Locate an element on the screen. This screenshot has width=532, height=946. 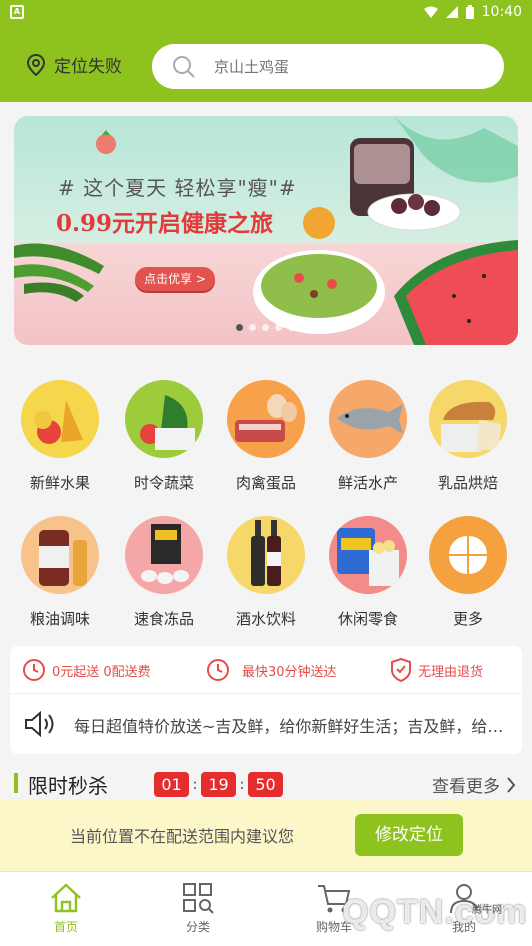
flash-sale-title: 限时秒杀 is located at coordinates (68, 786).